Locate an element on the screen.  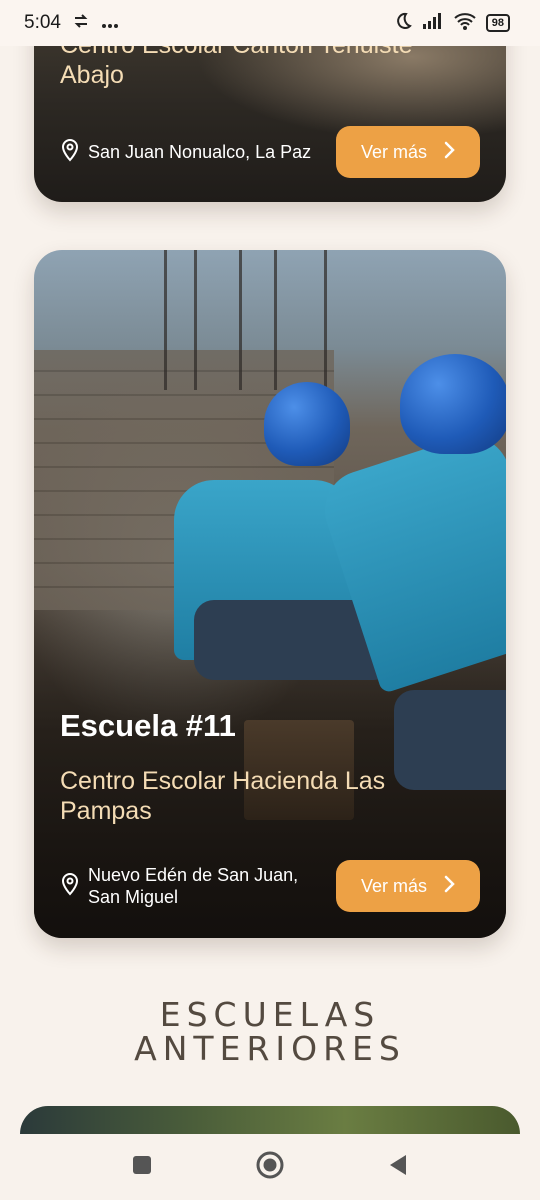
back-button is located at coordinates (398, 1167).